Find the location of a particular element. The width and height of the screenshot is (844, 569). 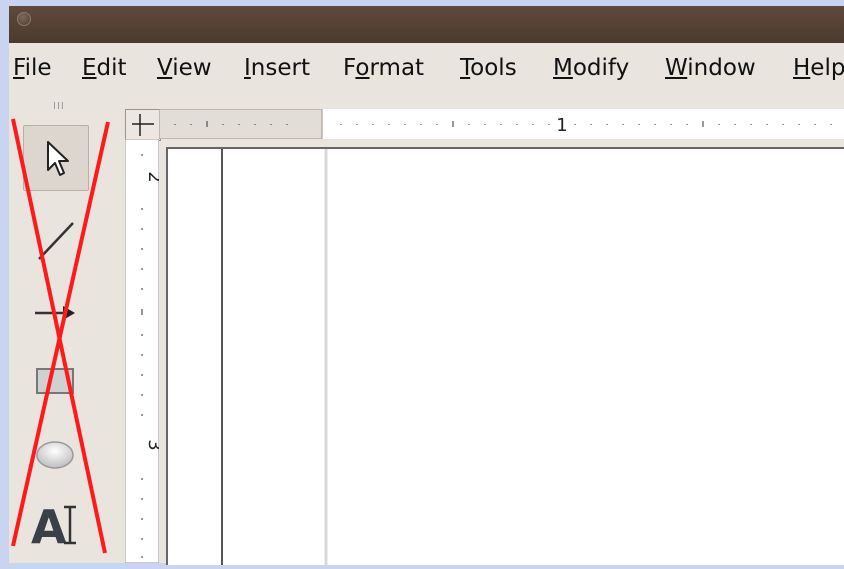

menu-format: Format is located at coordinates (383, 68).